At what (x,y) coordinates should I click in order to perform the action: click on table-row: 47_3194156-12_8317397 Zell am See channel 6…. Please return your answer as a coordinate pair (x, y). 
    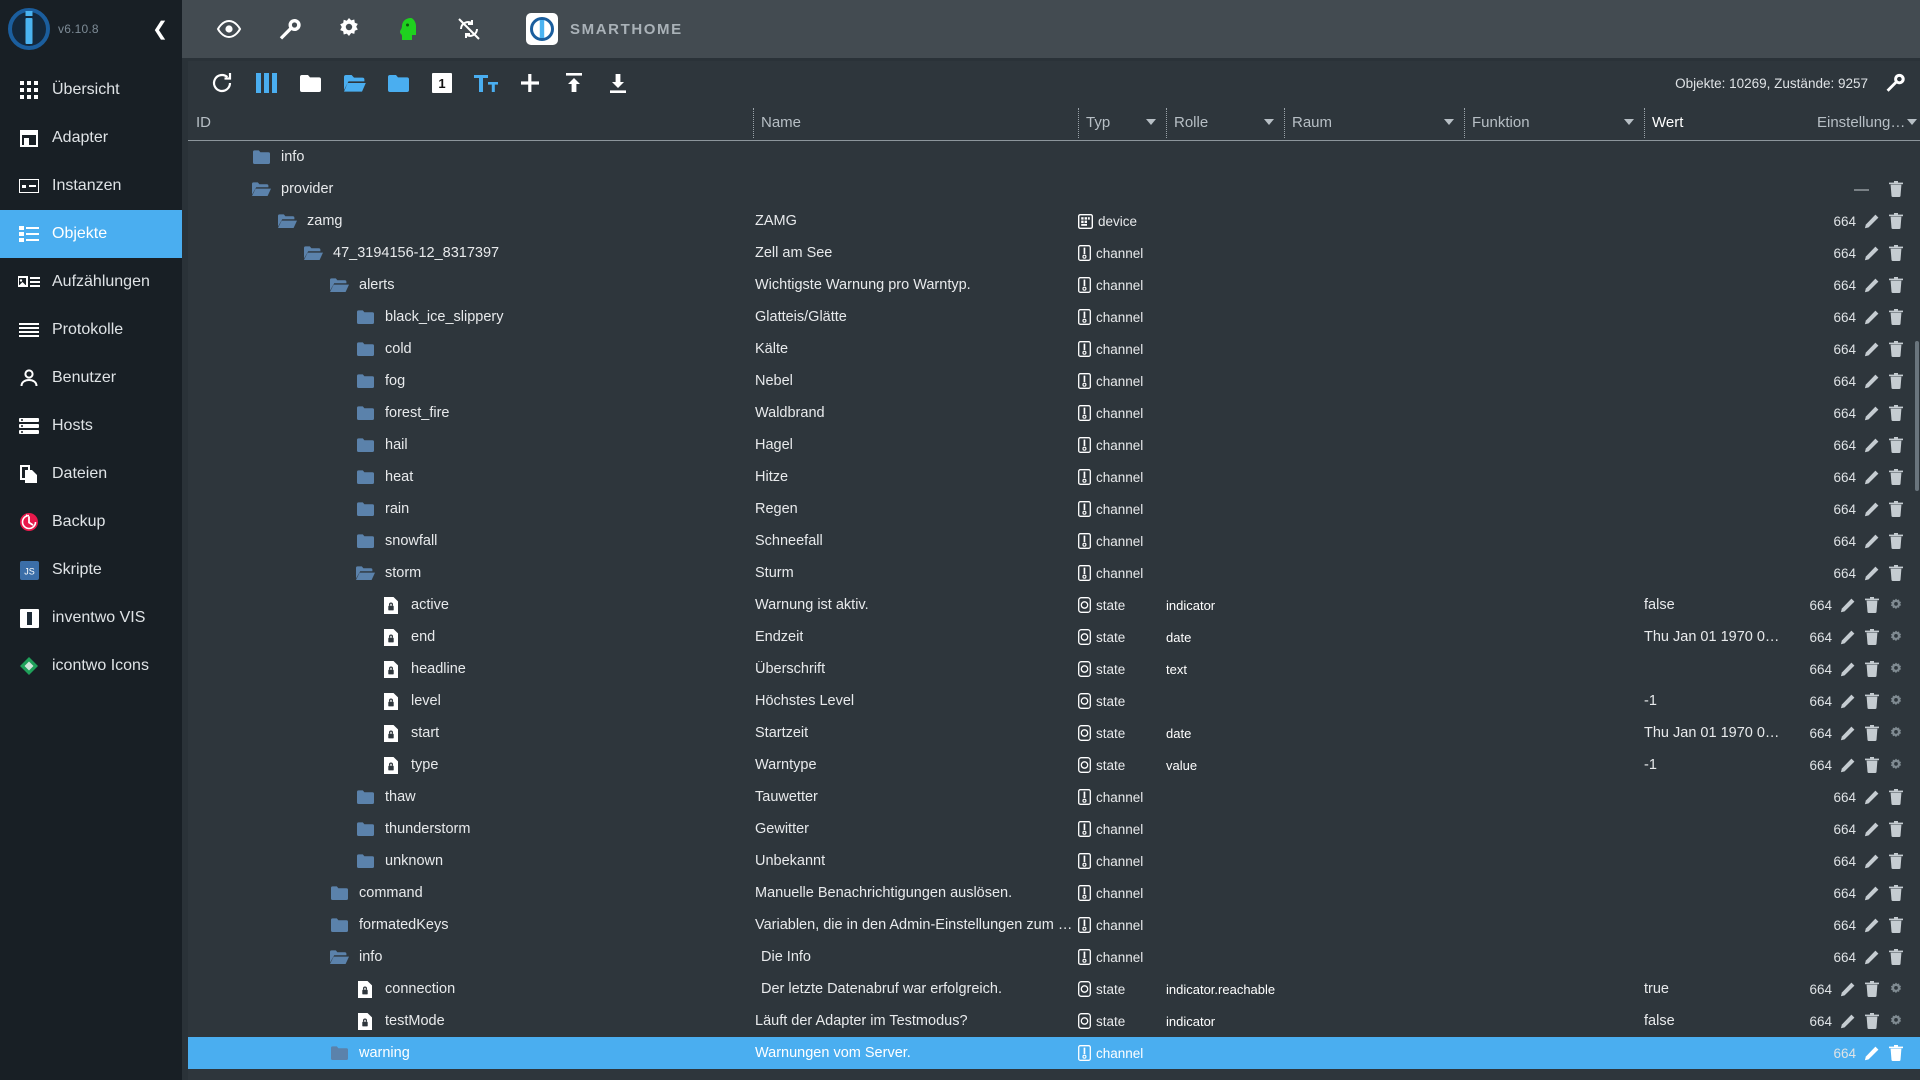
    Looking at the image, I should click on (1054, 253).